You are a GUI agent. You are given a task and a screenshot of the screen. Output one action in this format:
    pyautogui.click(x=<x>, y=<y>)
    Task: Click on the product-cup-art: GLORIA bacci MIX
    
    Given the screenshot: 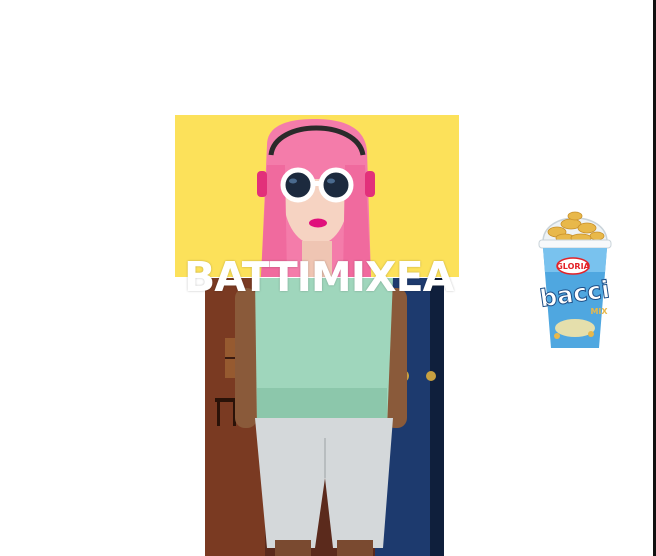 What is the action you would take?
    pyautogui.click(x=575, y=279)
    